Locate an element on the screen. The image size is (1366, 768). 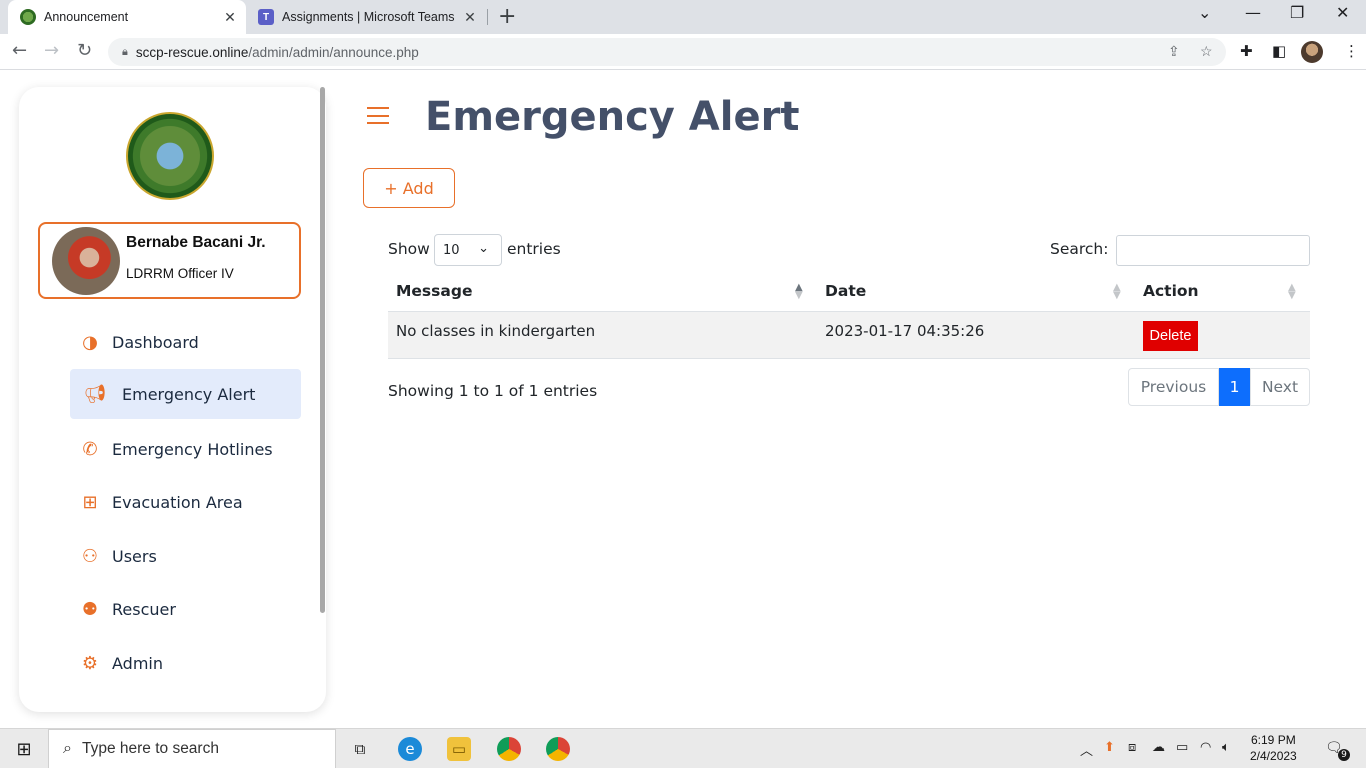
clock-date: 2/4/2023 is located at coordinates (1273, 756).